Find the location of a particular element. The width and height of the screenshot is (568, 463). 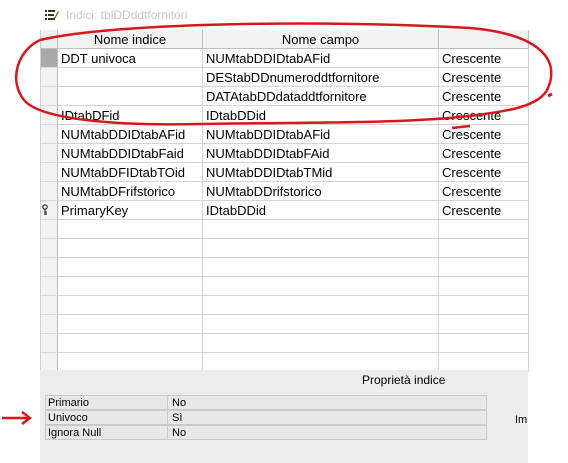

property-unique: Univoco Sì is located at coordinates (266, 417).